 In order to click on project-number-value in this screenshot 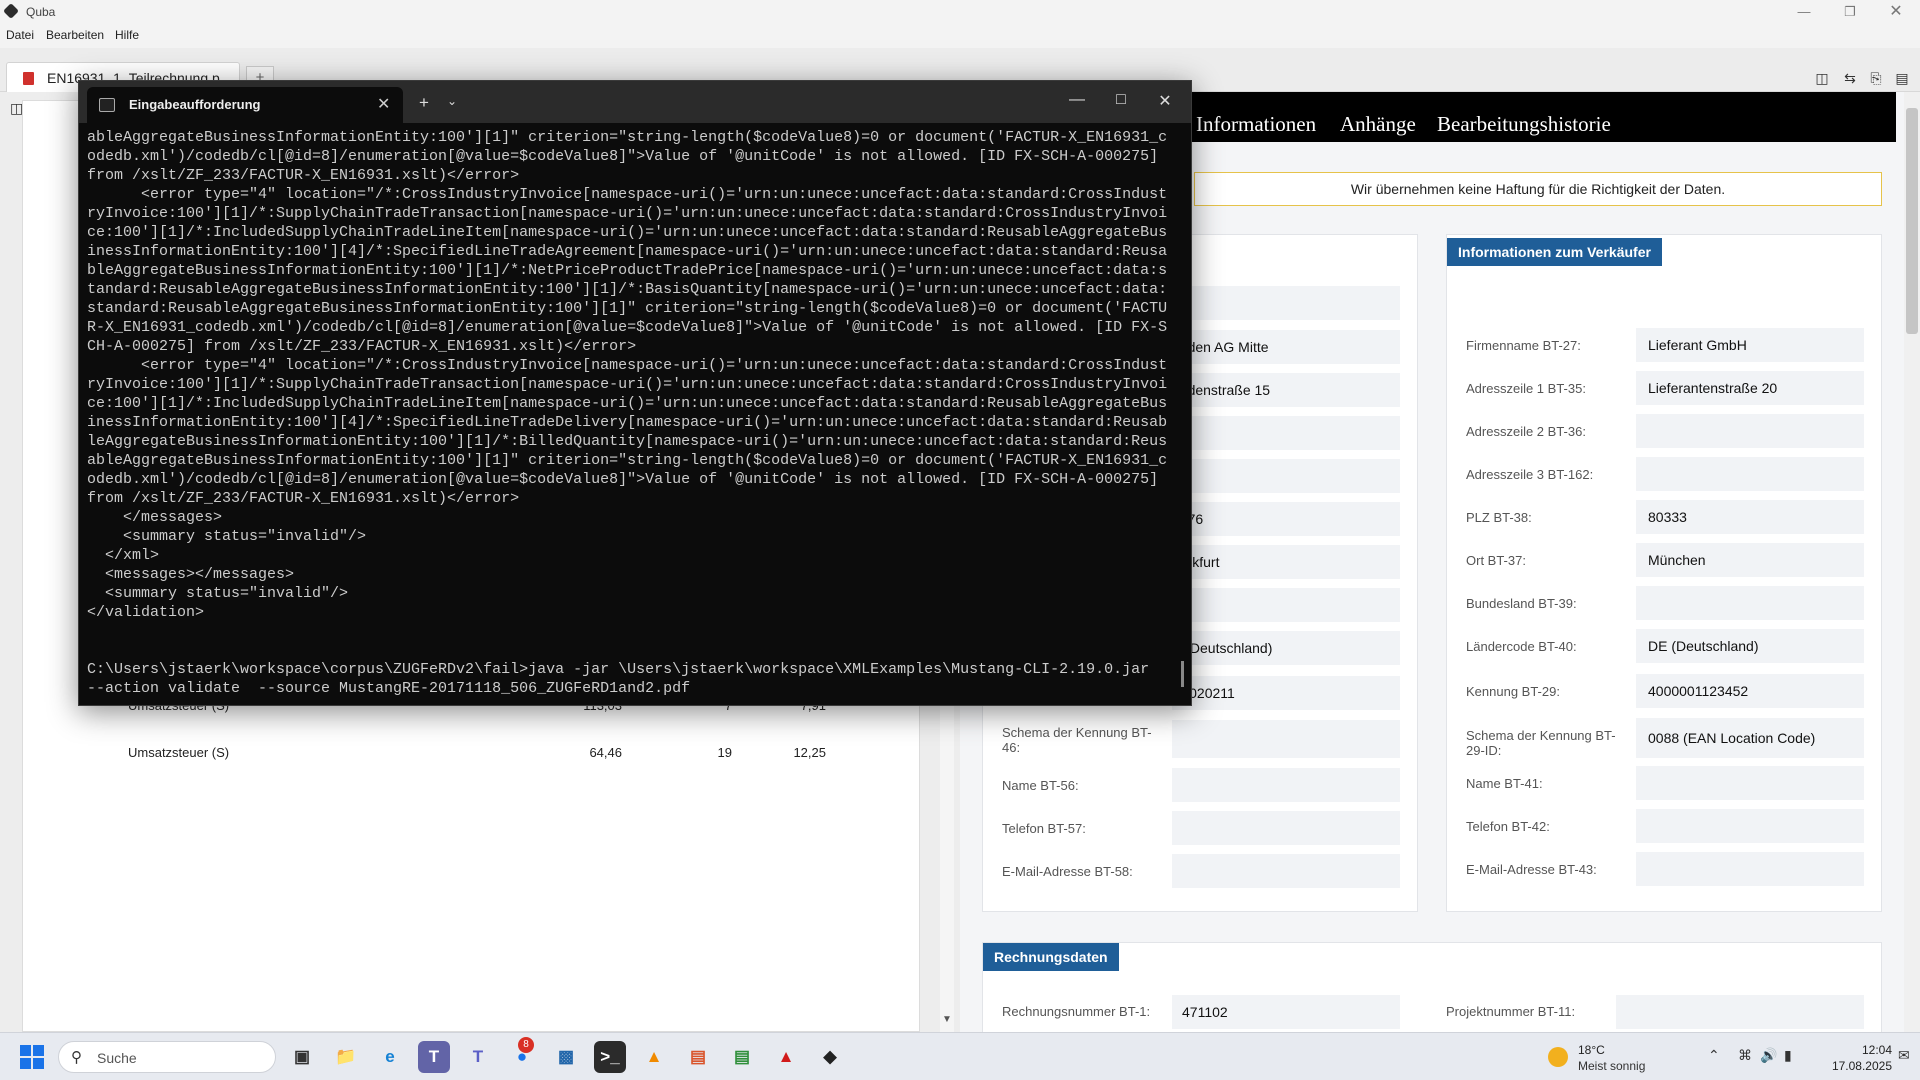, I will do `click(1740, 1012)`.